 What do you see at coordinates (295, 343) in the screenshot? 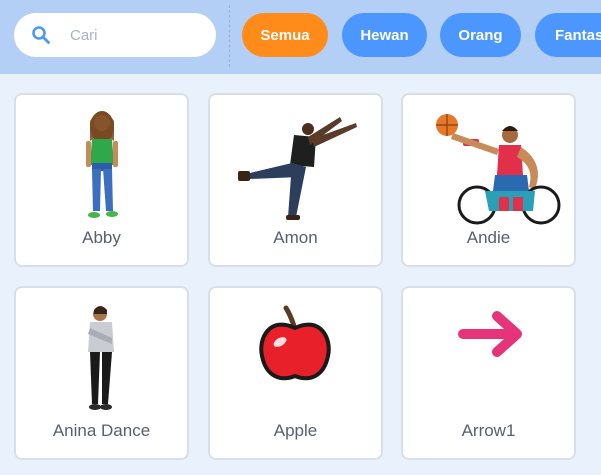
I see `apple-icon` at bounding box center [295, 343].